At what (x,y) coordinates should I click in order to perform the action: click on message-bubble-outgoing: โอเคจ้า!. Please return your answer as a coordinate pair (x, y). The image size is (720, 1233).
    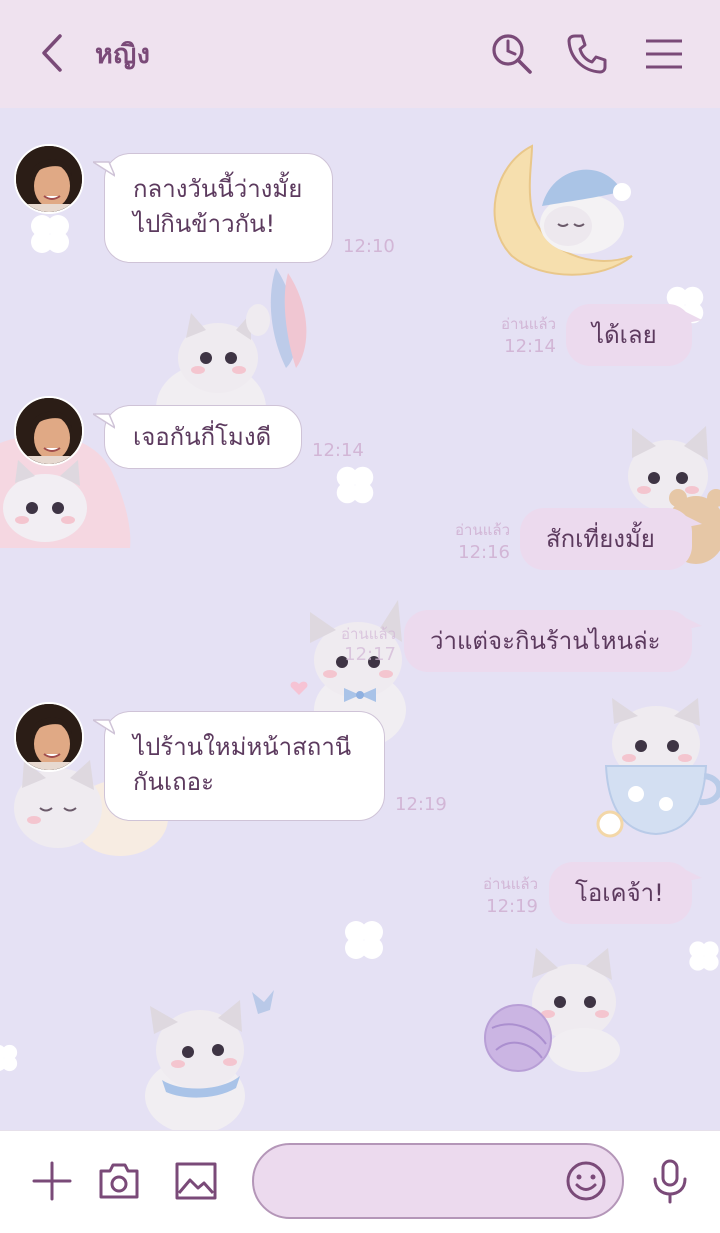
    Looking at the image, I should click on (625, 893).